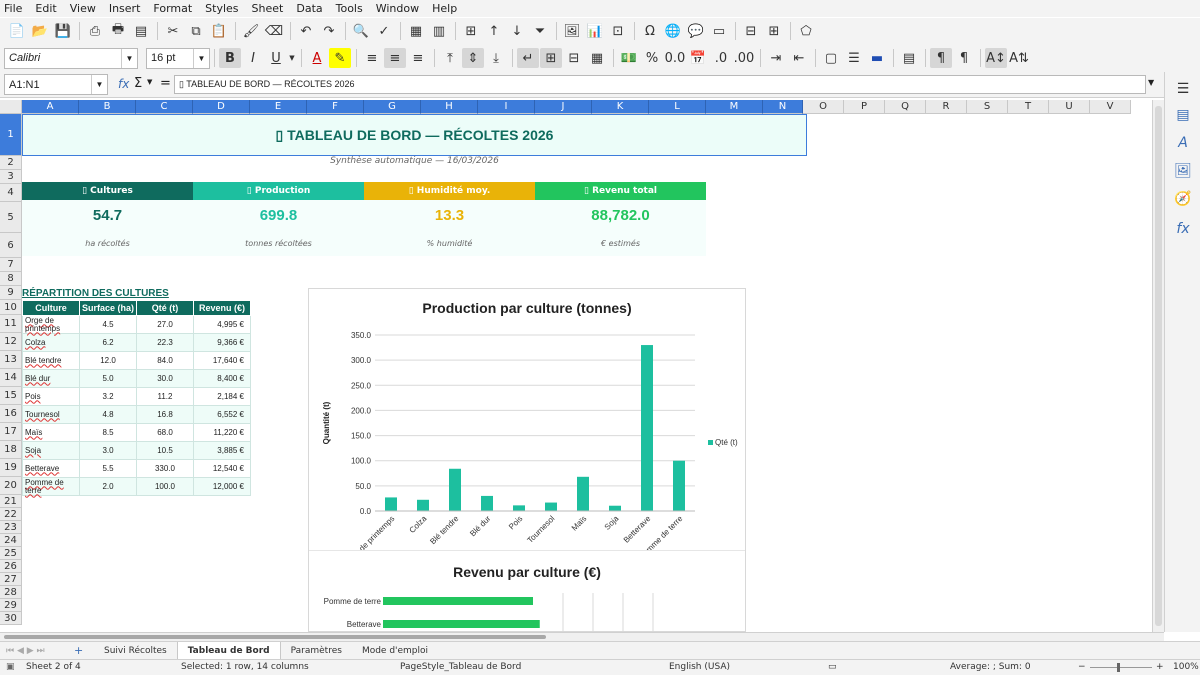 Image resolution: width=1200 pixels, height=675 pixels. Describe the element at coordinates (51, 342) in the screenshot. I see `table-cell: Colza` at that location.